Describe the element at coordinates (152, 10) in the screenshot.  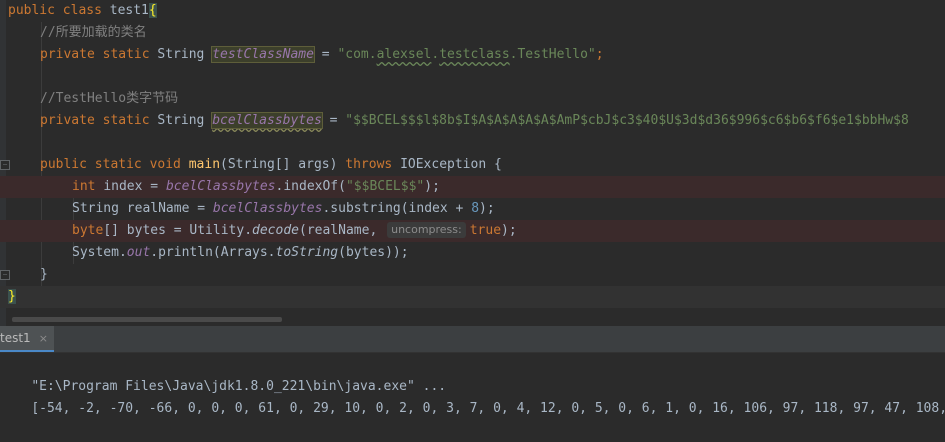
I see `brace-highlight: {` at that location.